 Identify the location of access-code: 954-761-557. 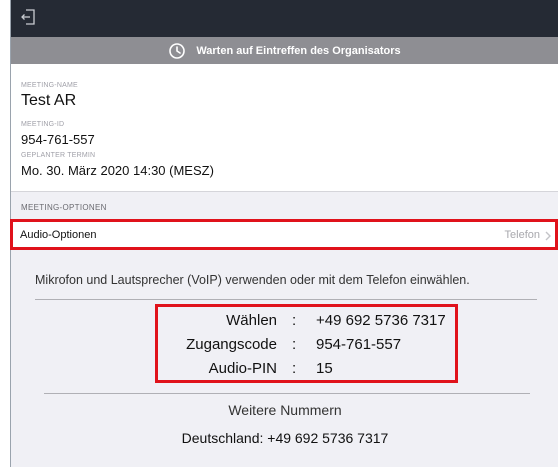
(359, 344).